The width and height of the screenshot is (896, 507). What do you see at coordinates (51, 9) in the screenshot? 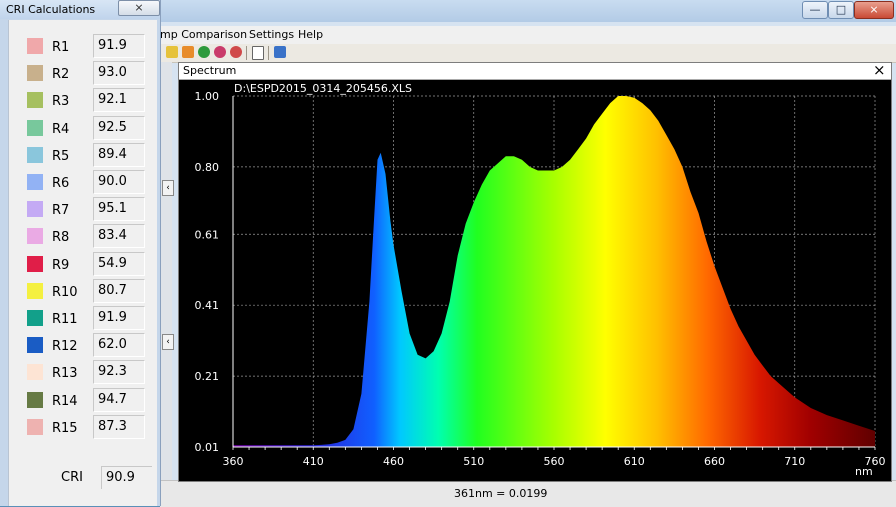
I see `cri-window-title: CRI Calculations` at bounding box center [51, 9].